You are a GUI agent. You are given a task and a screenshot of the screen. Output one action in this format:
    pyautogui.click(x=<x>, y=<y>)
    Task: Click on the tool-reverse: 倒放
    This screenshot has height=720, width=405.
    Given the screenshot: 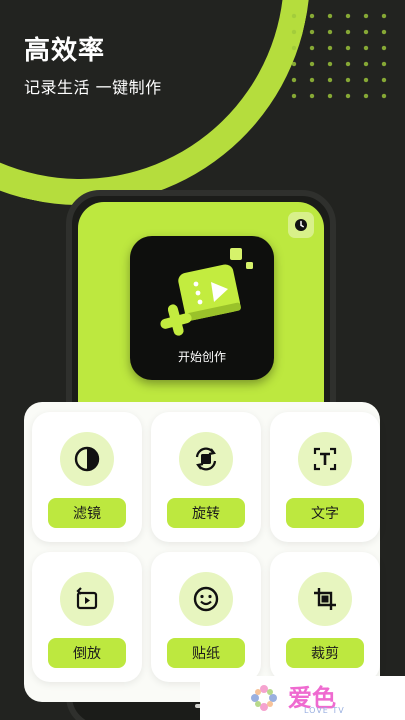 What is the action you would take?
    pyautogui.click(x=87, y=617)
    